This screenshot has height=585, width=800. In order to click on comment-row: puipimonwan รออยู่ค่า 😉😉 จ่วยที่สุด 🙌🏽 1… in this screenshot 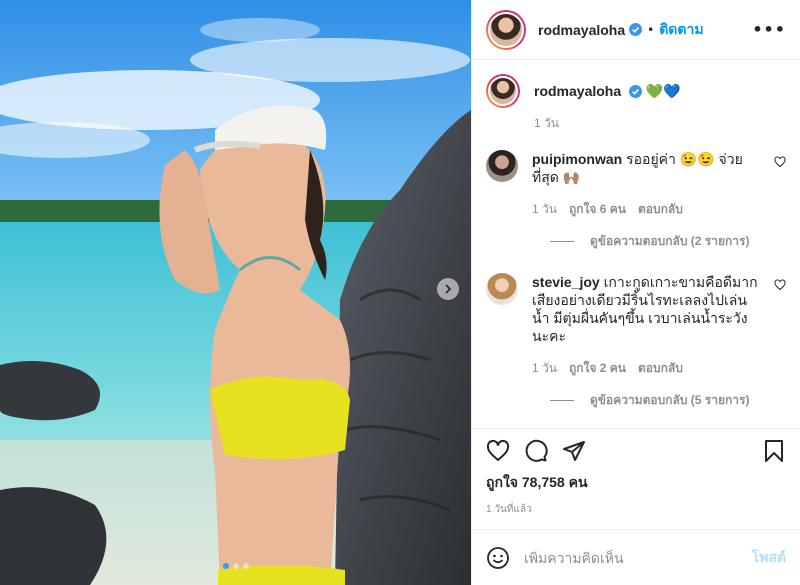, I will do `click(636, 184)`.